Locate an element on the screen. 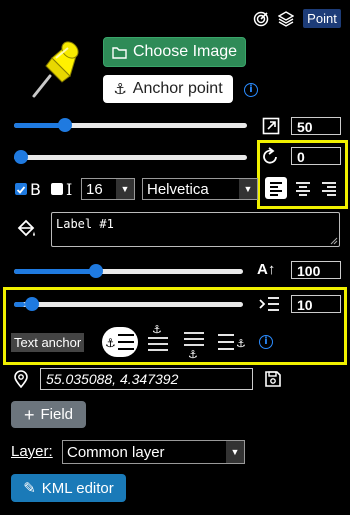  indent-input: 10 is located at coordinates (316, 304).